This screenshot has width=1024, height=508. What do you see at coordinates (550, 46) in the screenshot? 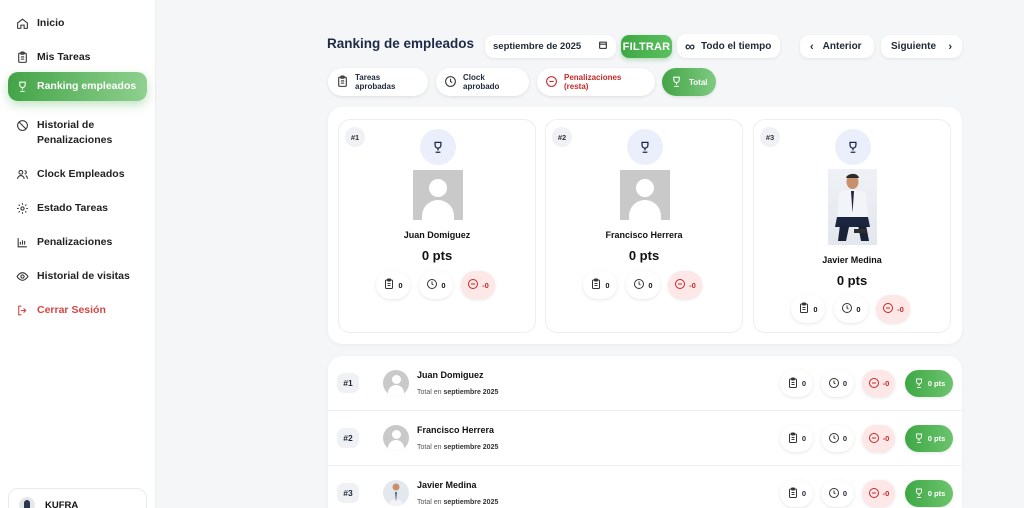
I see `month-picker: septiembre de 2025` at bounding box center [550, 46].